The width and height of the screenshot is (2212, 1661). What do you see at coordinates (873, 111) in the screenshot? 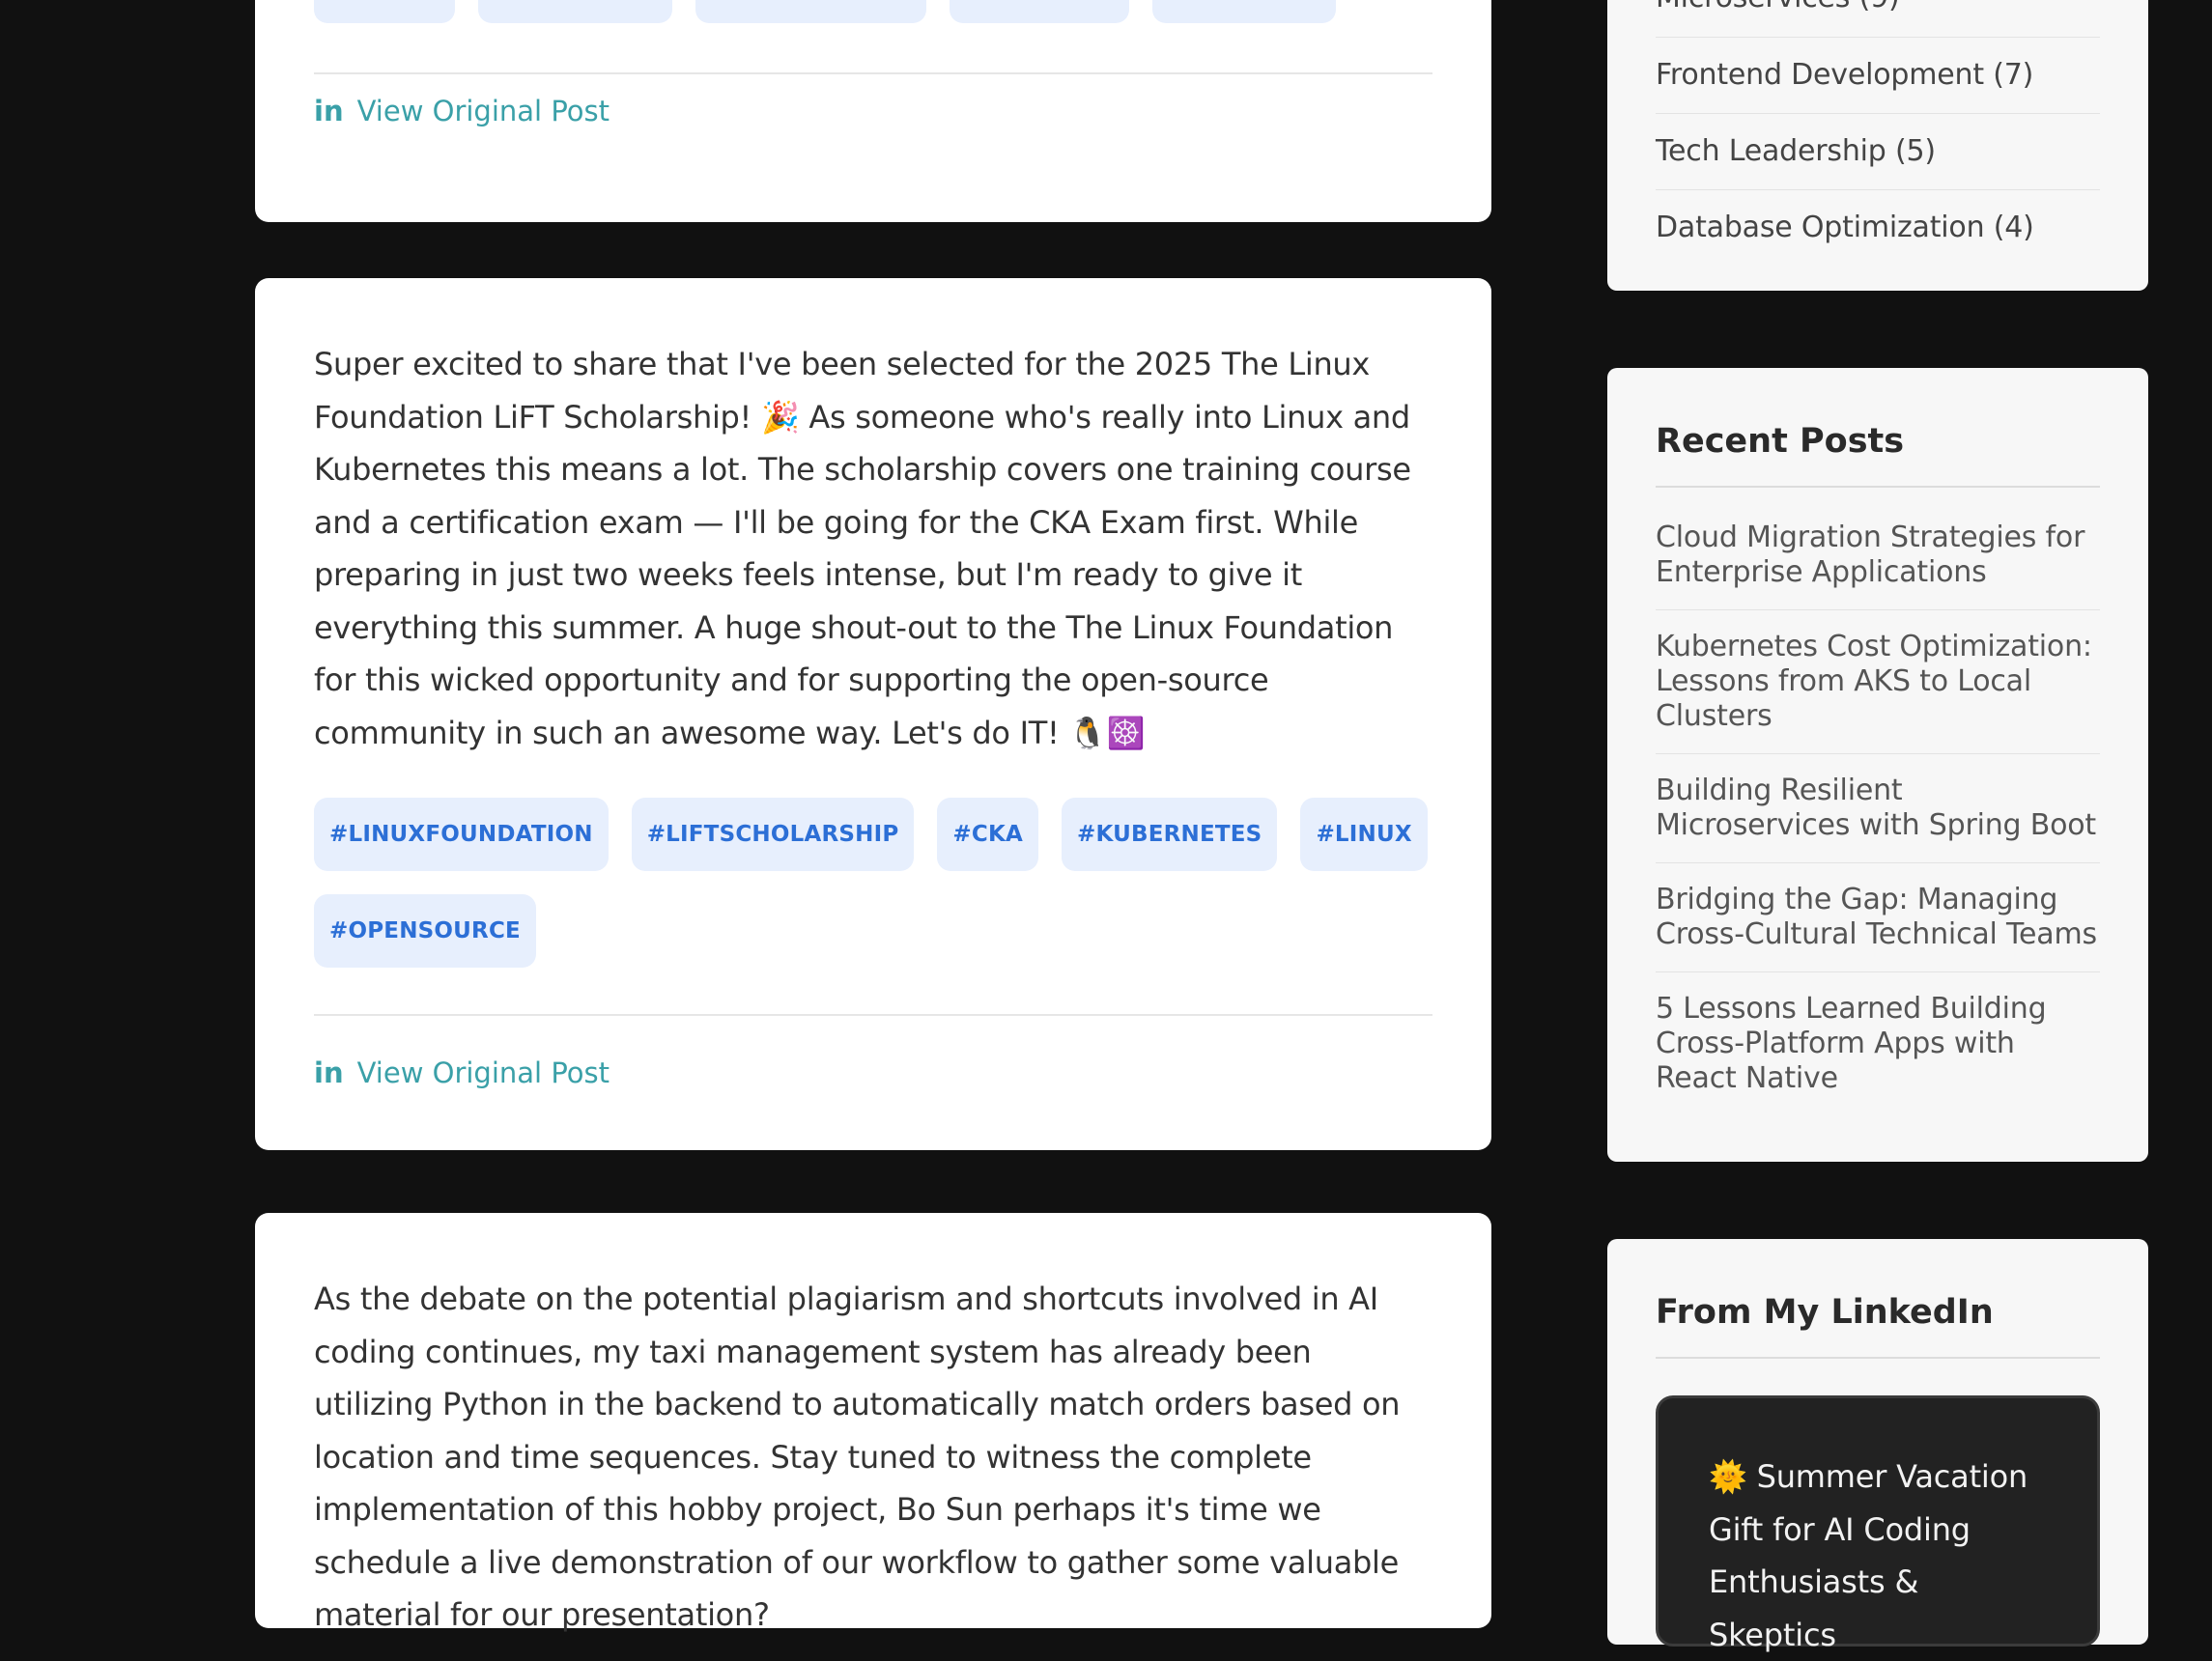
I see `post-card: in View Original Post` at bounding box center [873, 111].